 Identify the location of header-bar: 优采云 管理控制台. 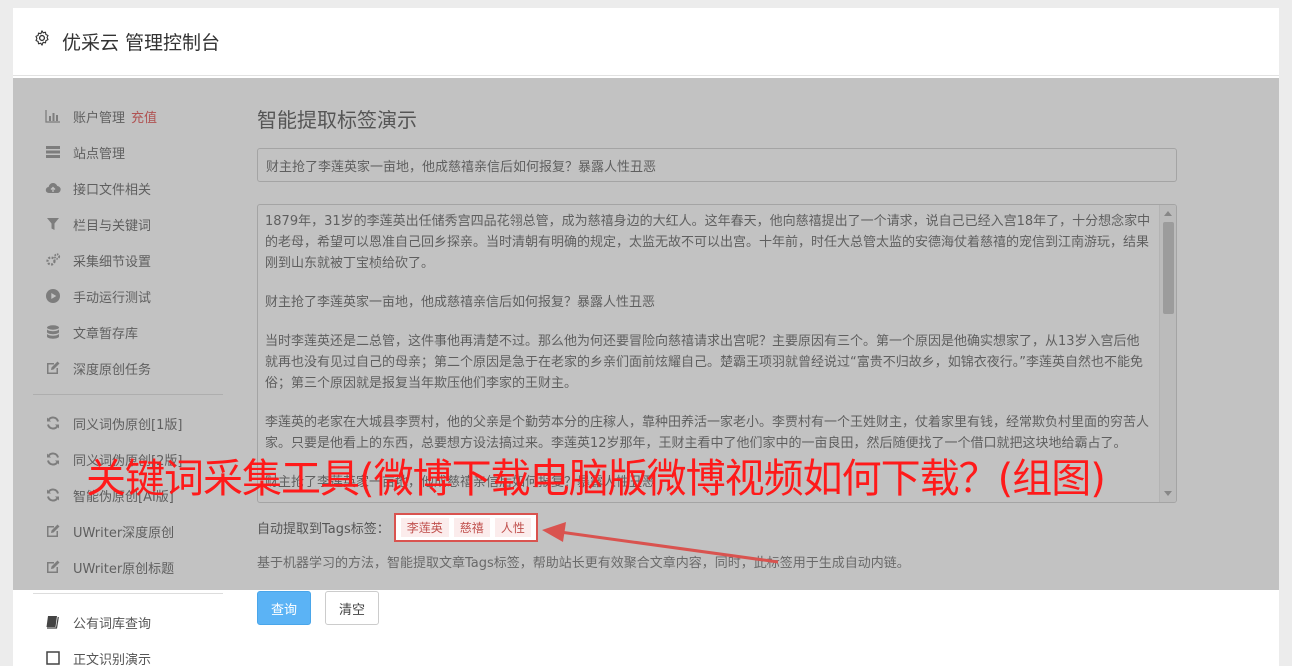
(646, 42).